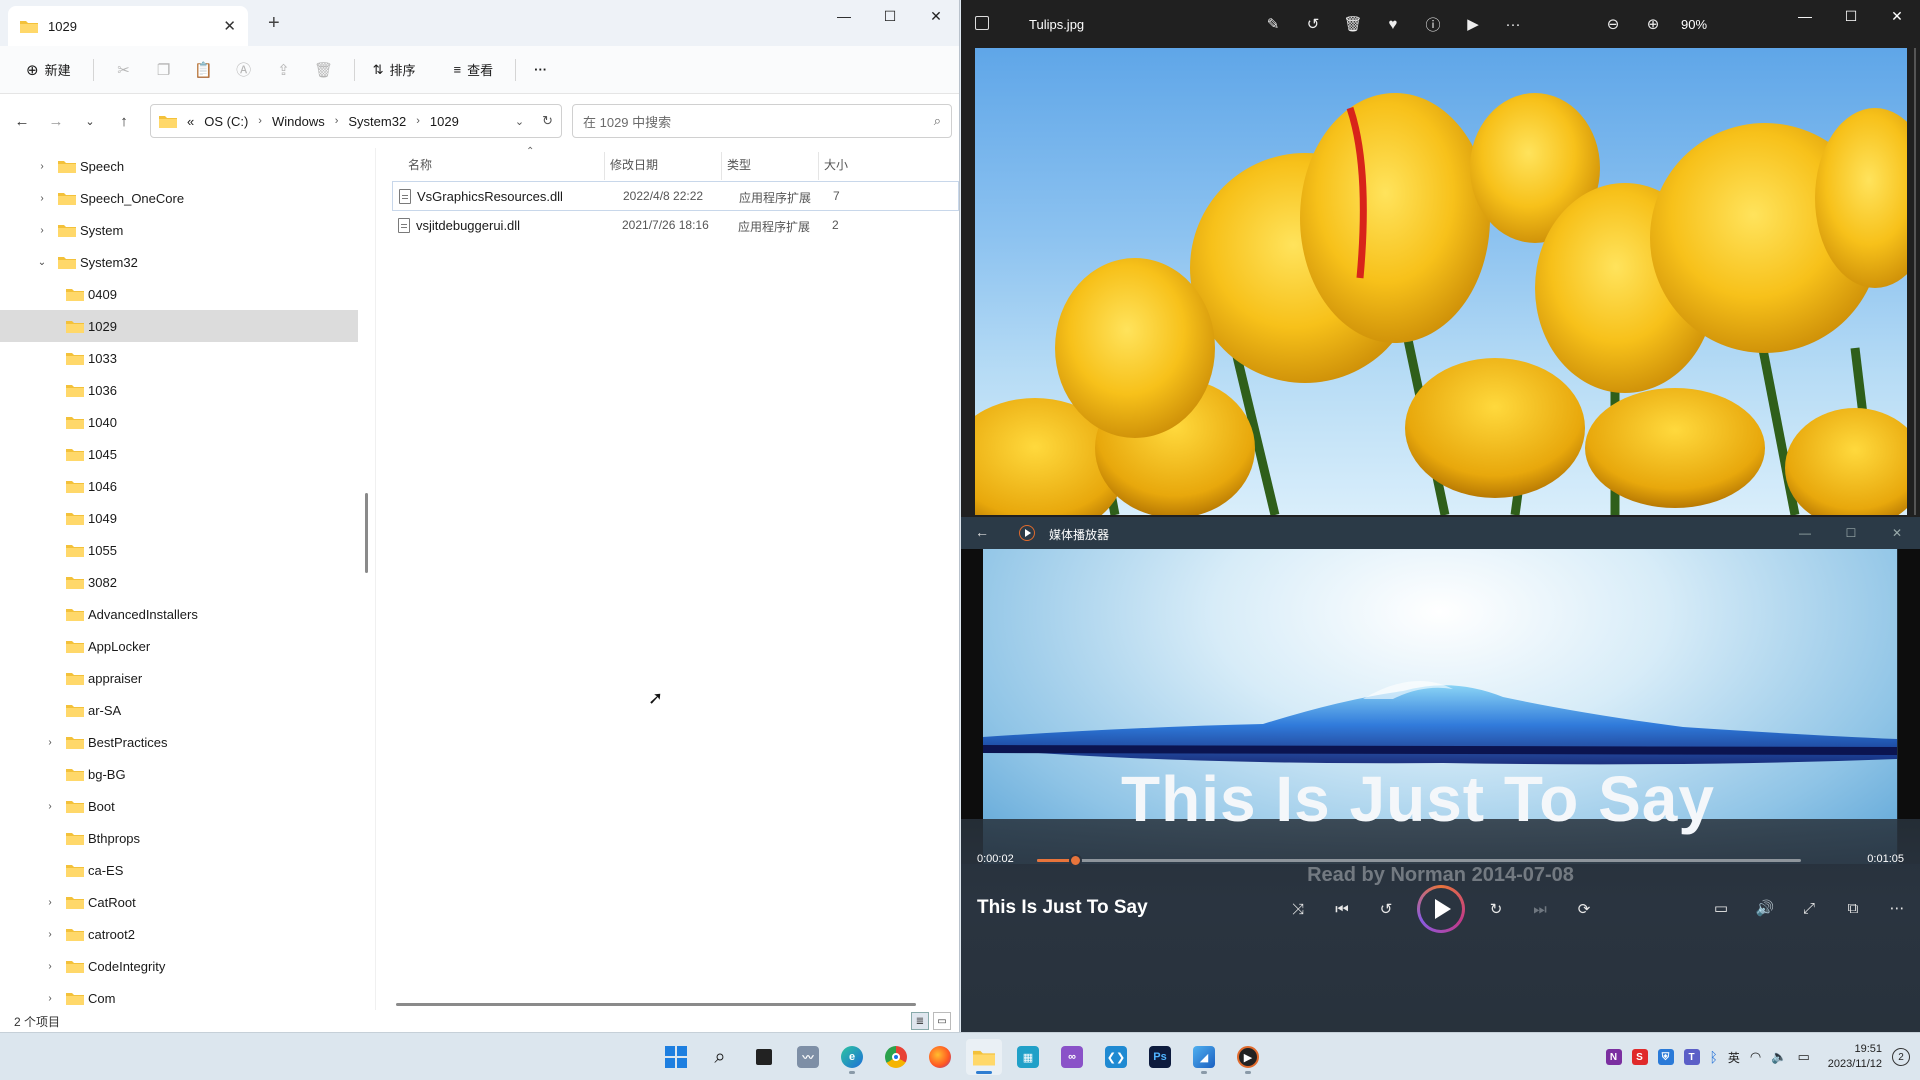  What do you see at coordinates (474, 70) in the screenshot?
I see `view-button: ≡ 查看` at bounding box center [474, 70].